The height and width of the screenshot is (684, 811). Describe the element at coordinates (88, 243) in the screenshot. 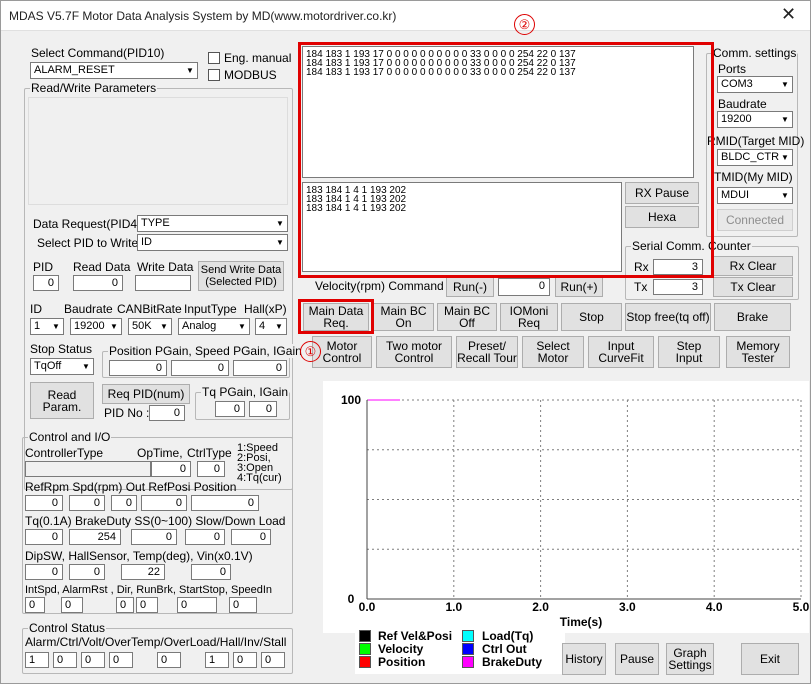

I see `select-pid-write-label: Select PID to Write` at that location.